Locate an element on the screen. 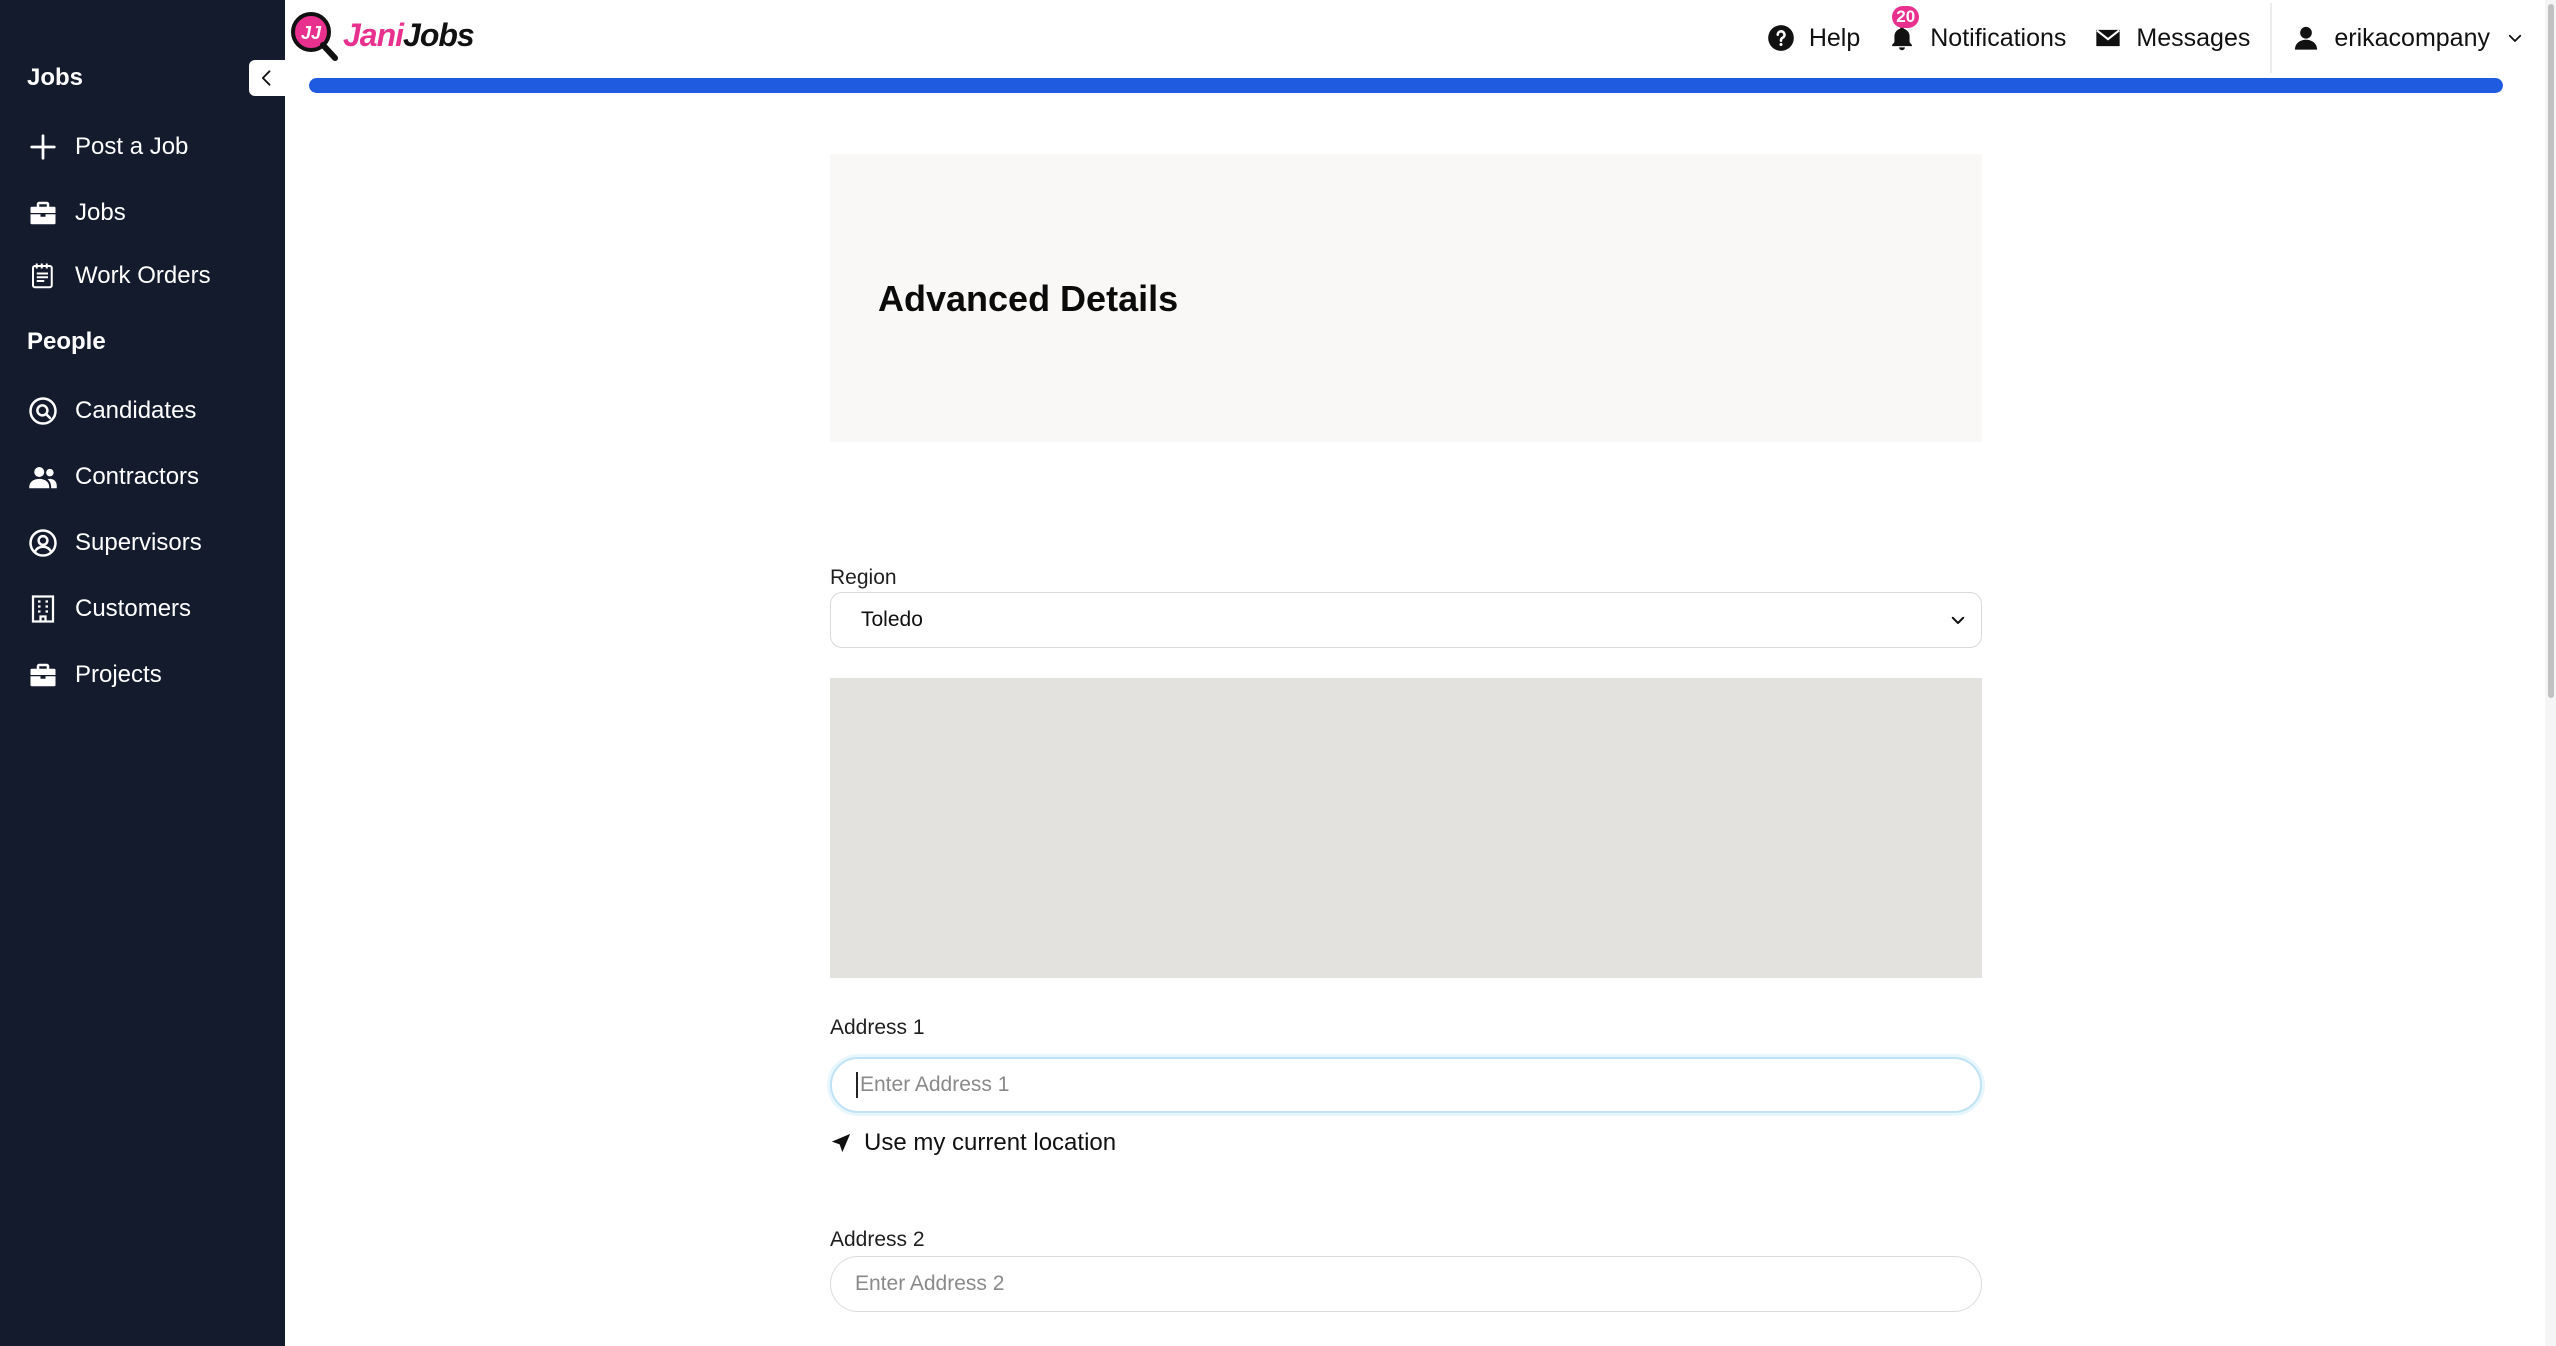 The height and width of the screenshot is (1346, 2556). nav-divider is located at coordinates (2271, 38).